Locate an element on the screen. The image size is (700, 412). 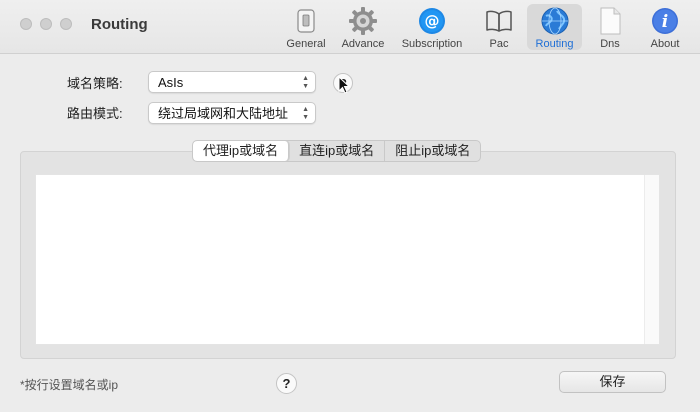
toolbar-item-about: i About is located at coordinates (665, 27).